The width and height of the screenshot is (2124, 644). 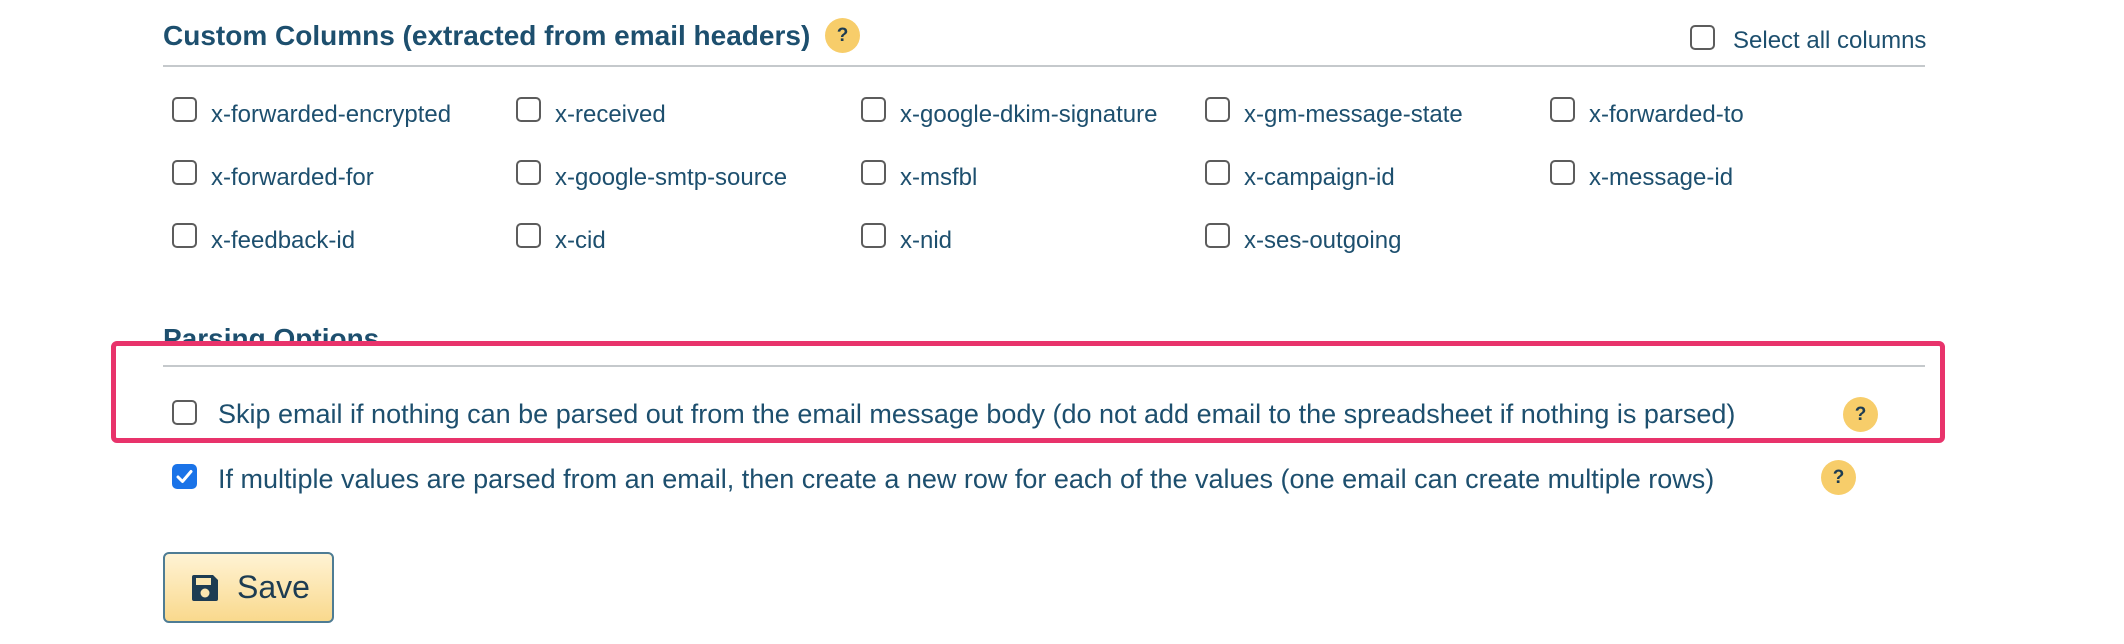 I want to click on column-checkbox-x-msfbl, so click(x=873, y=172).